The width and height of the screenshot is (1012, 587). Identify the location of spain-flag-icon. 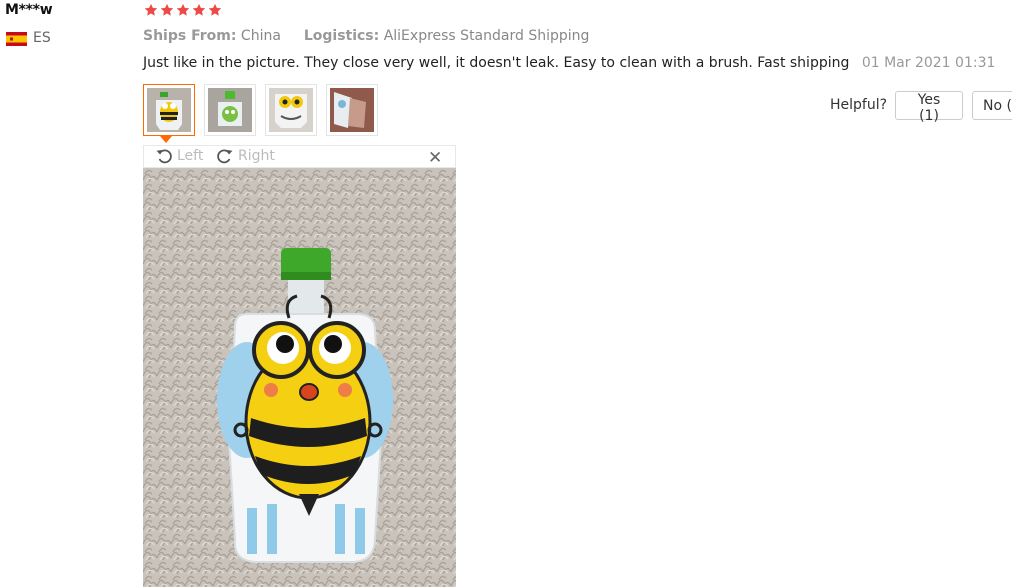
(16, 39).